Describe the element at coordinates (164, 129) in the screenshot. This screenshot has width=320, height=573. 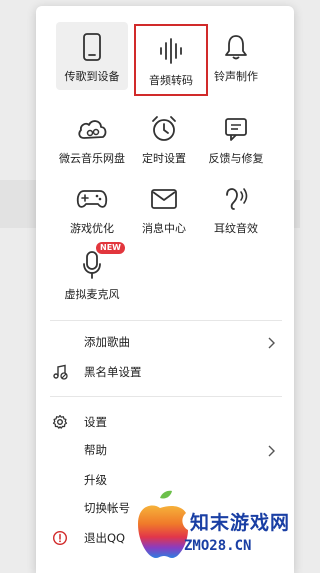
I see `alarm-clock-icon` at that location.